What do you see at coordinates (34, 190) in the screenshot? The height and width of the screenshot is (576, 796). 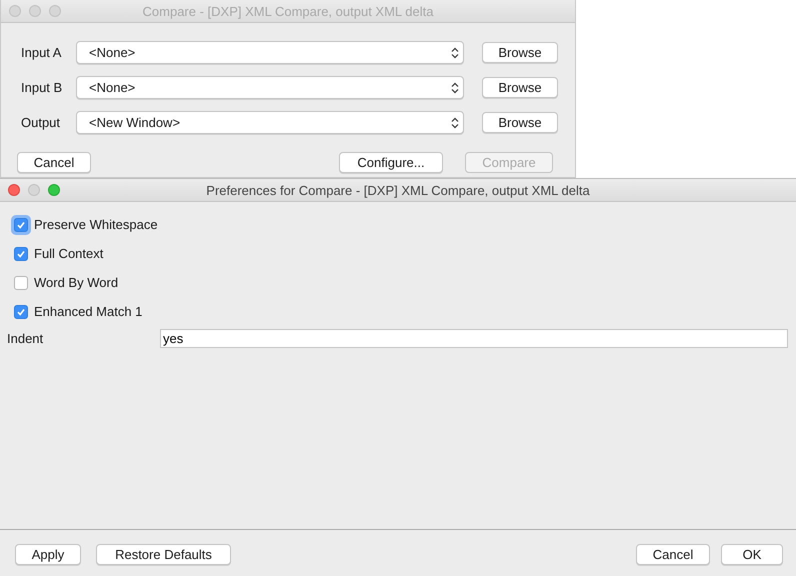 I see `minimize-icon` at bounding box center [34, 190].